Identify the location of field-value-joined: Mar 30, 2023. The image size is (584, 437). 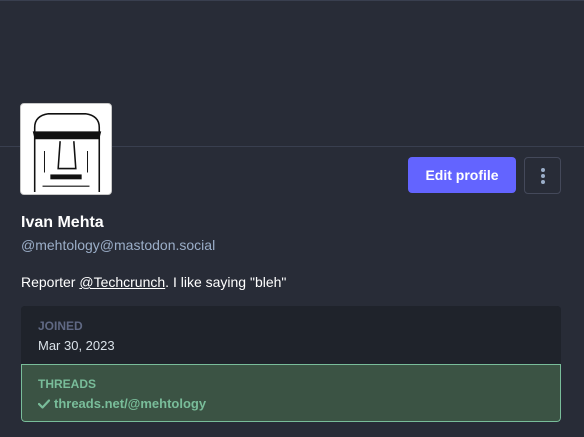
(76, 345).